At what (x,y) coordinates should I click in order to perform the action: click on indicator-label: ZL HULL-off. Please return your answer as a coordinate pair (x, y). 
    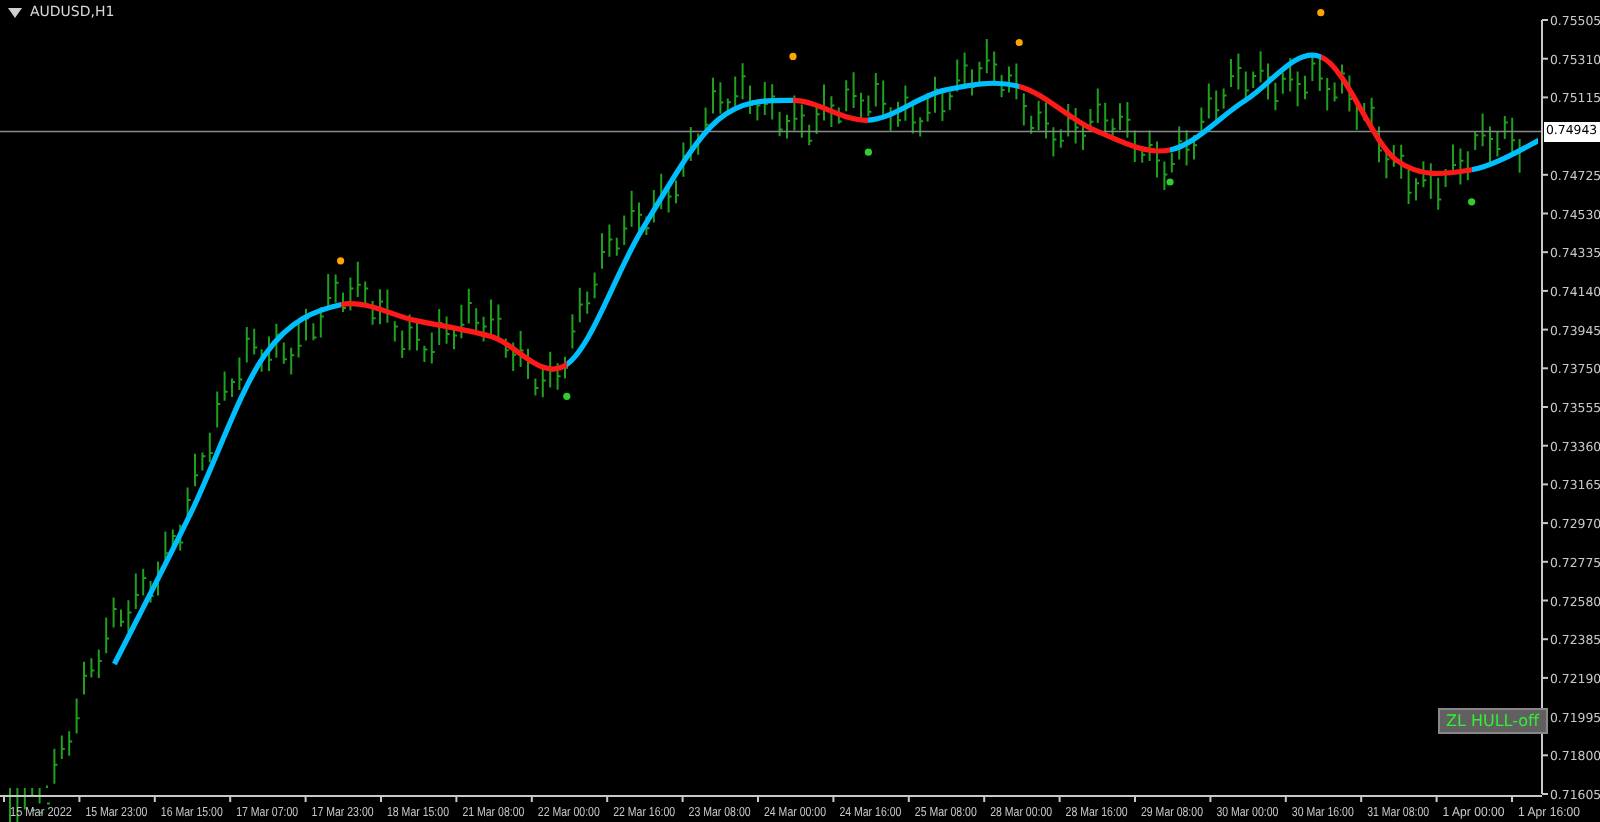
    Looking at the image, I should click on (1493, 721).